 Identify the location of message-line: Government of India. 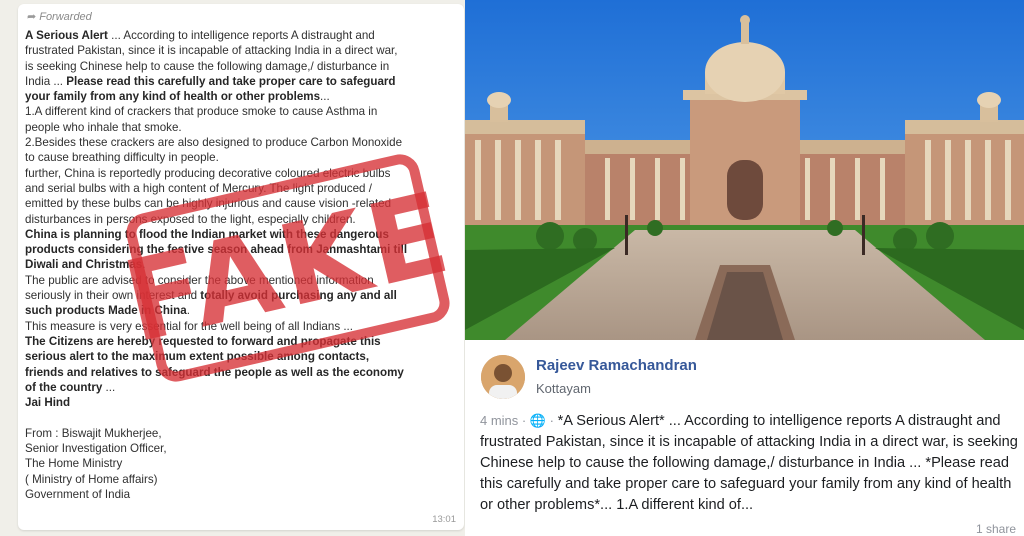
(242, 494).